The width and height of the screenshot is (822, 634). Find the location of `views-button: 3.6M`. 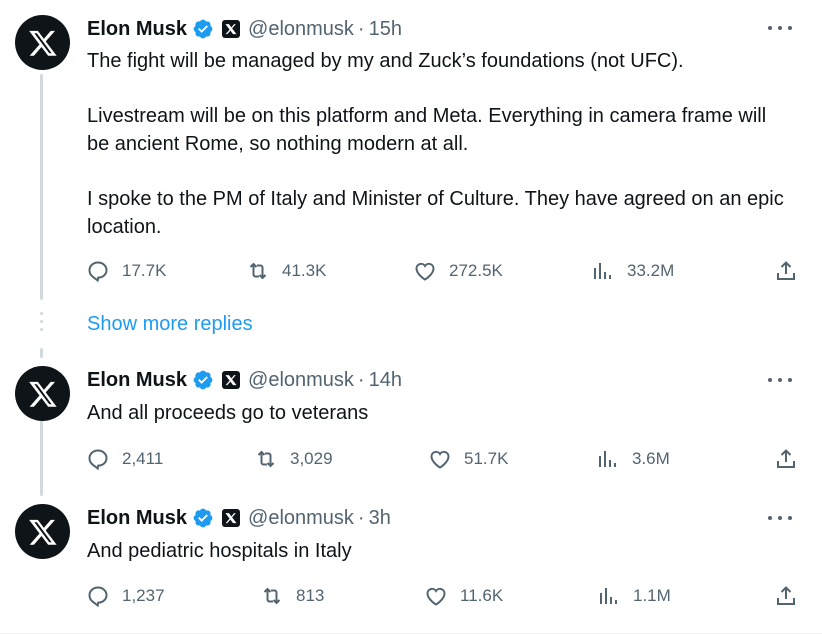

views-button: 3.6M is located at coordinates (633, 459).